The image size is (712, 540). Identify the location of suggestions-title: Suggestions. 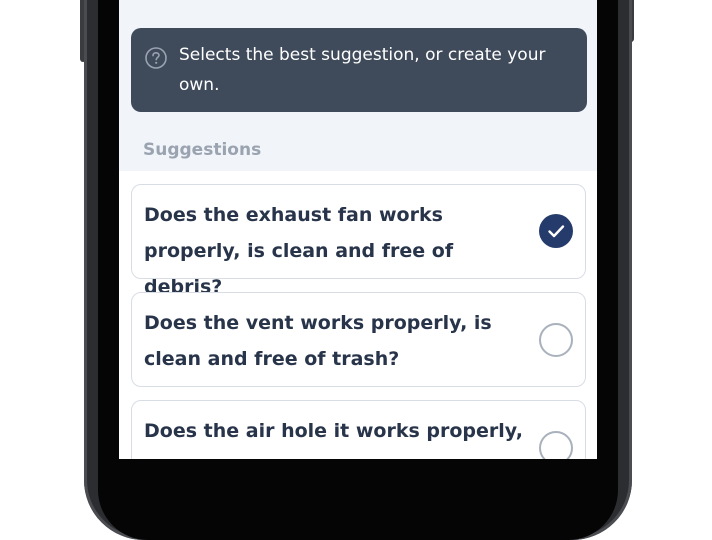
(202, 150).